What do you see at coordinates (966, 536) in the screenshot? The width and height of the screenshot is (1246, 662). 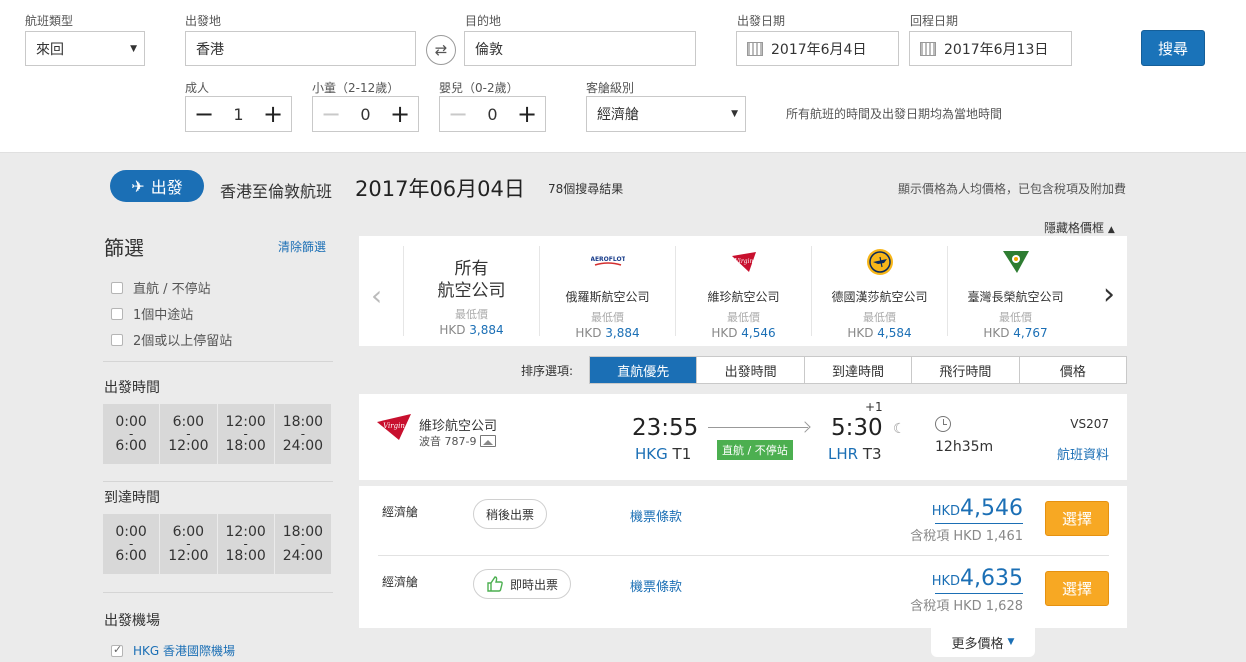 I see `fare-tax: 含稅項 HKD 1,461` at bounding box center [966, 536].